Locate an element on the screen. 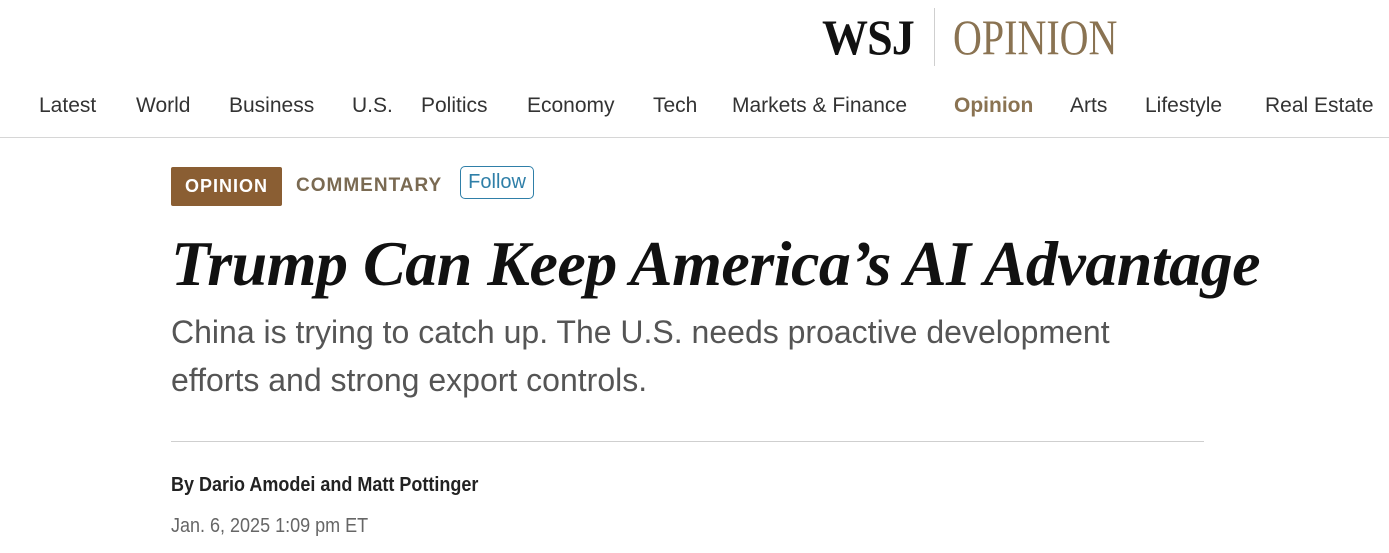 This screenshot has width=1389, height=553. nav-item-world: World is located at coordinates (163, 106).